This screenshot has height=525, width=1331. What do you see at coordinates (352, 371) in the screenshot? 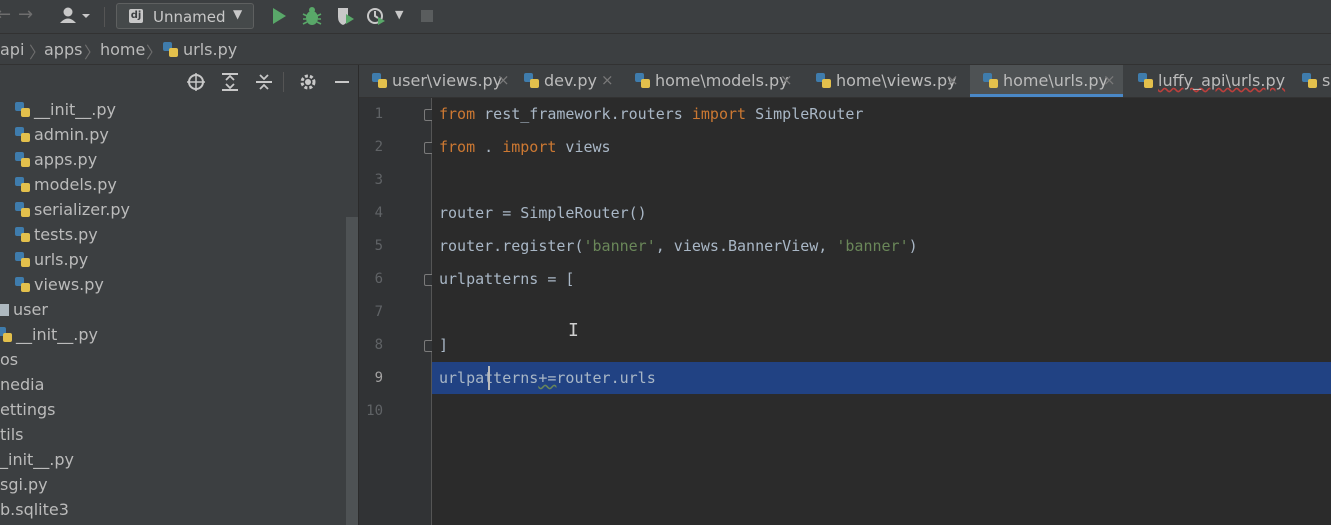
I see `project-scrollbar` at bounding box center [352, 371].